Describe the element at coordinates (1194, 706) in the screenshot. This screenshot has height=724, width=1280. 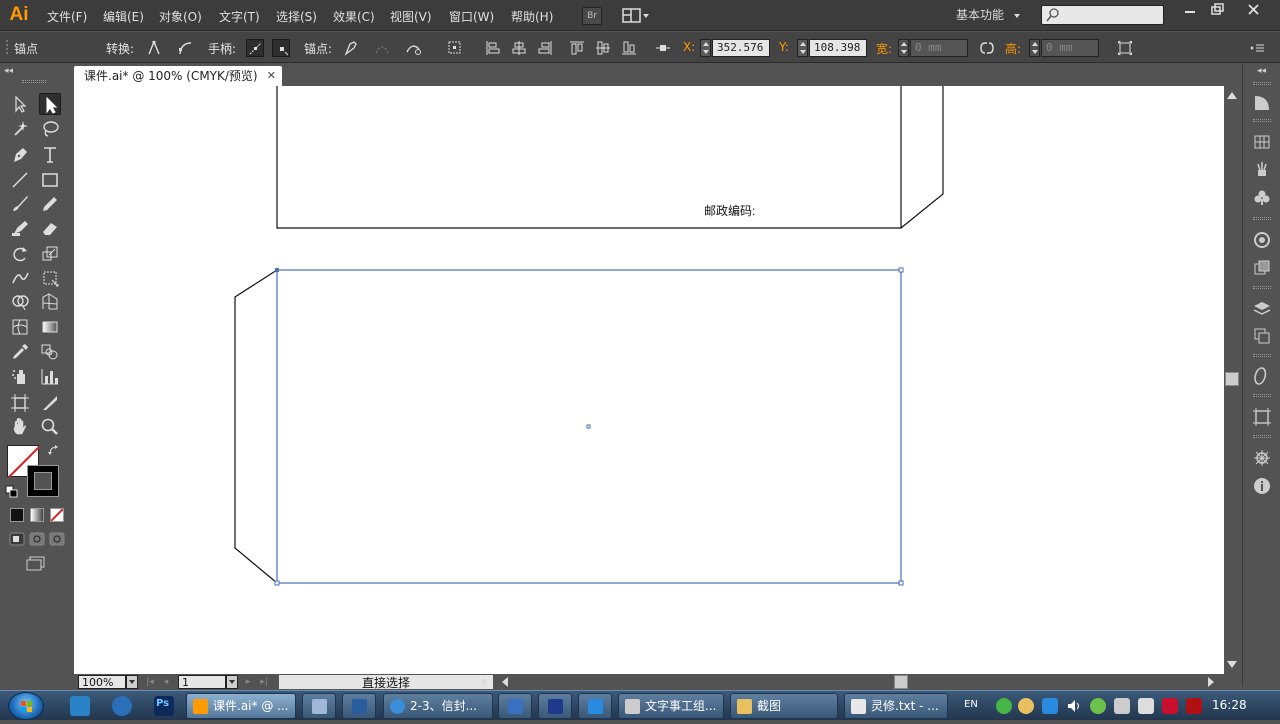
I see `acrobat-tray-icon` at that location.